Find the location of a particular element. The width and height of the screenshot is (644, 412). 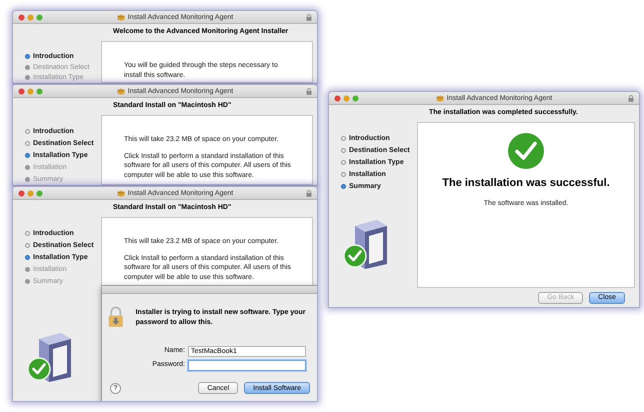

success-headline: The installation was successful. is located at coordinates (526, 183).